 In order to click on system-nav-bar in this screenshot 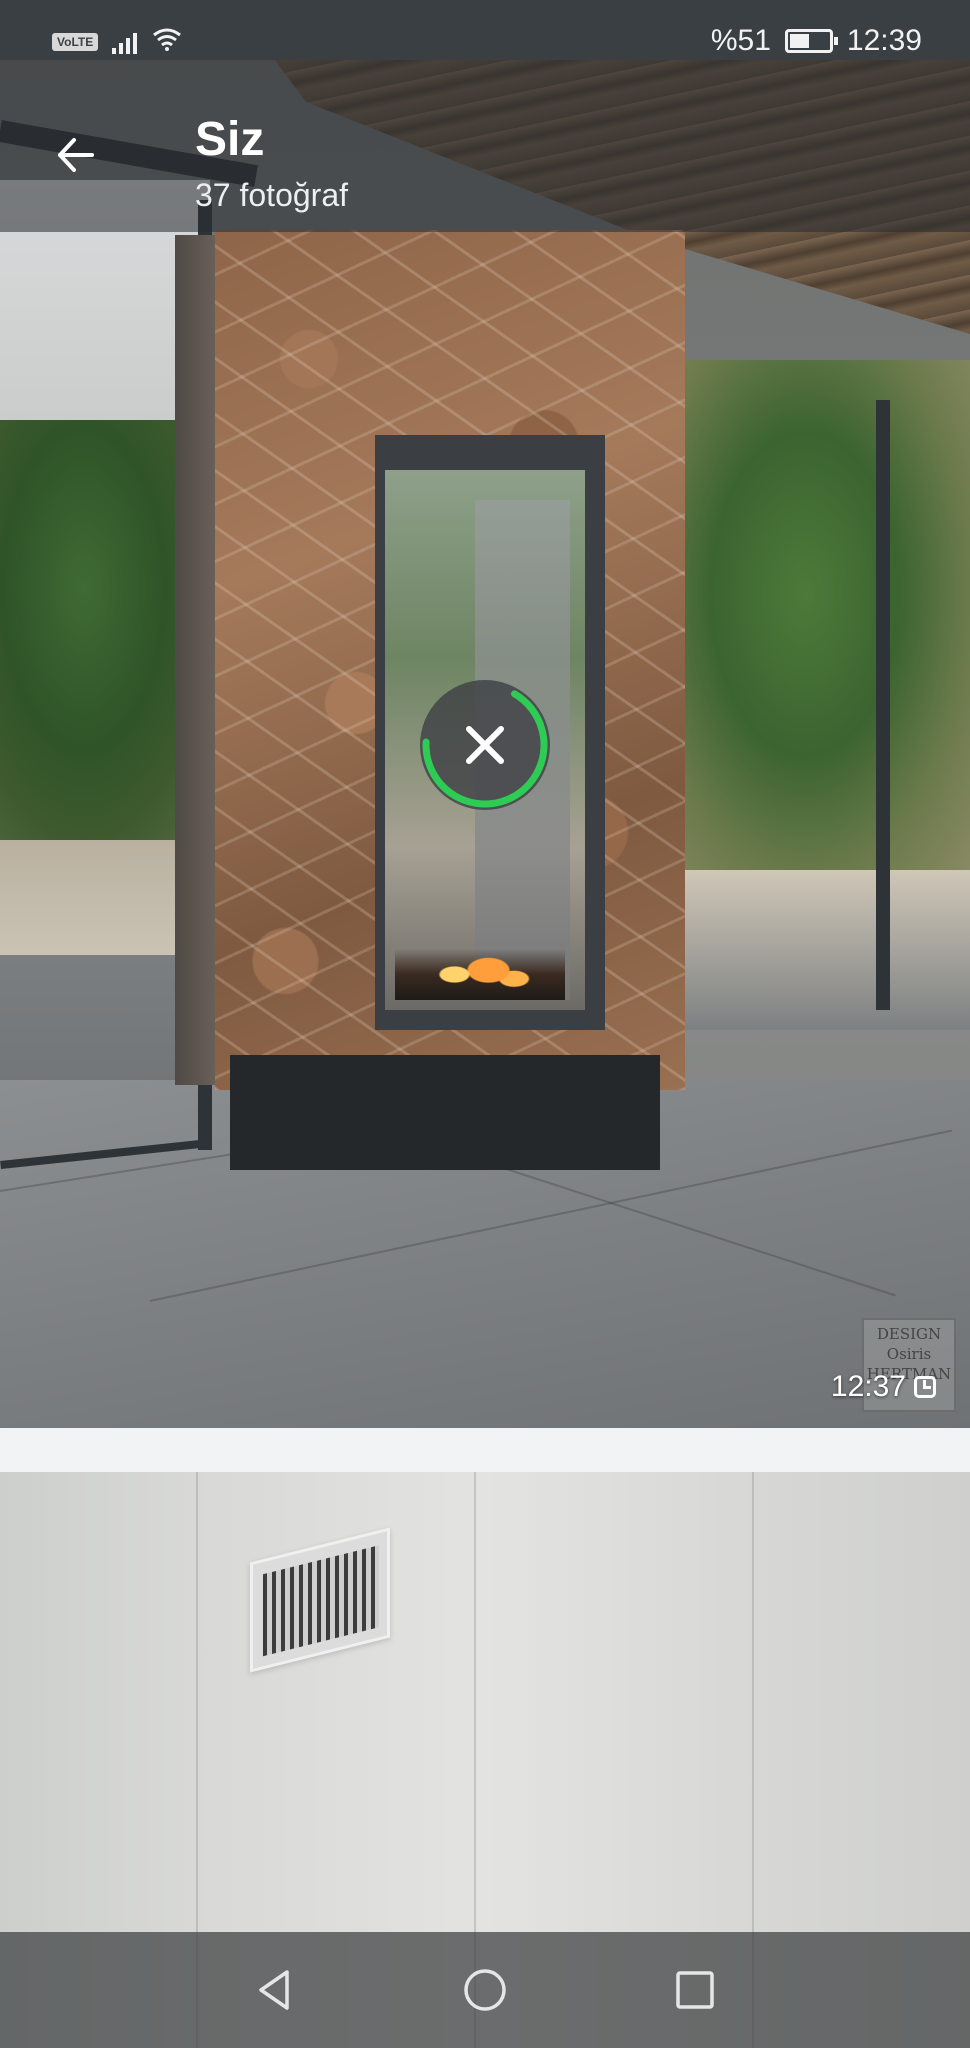, I will do `click(485, 1990)`.